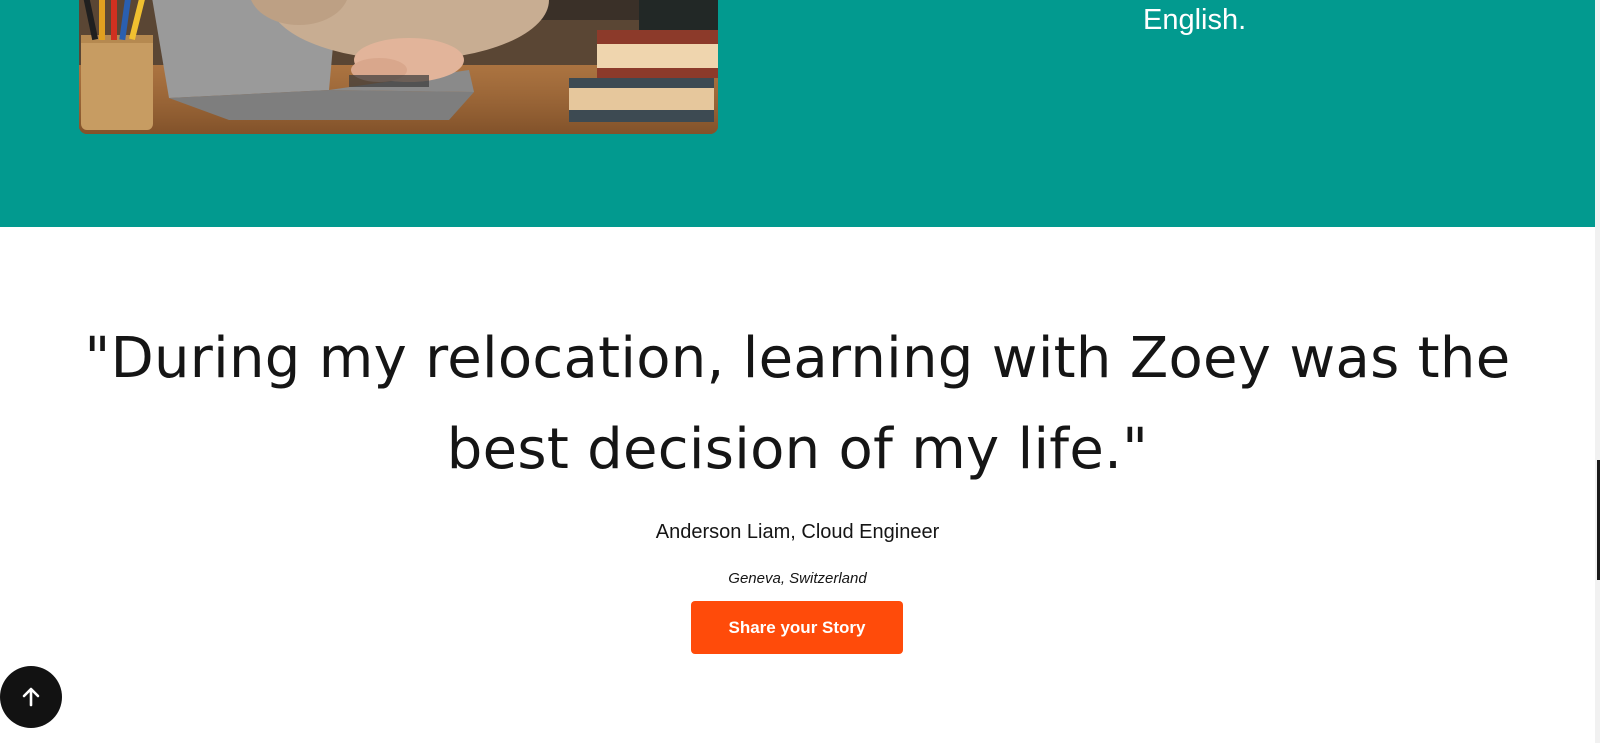  What do you see at coordinates (797, 578) in the screenshot?
I see `testimonial-location: Geneva, Switzerland` at bounding box center [797, 578].